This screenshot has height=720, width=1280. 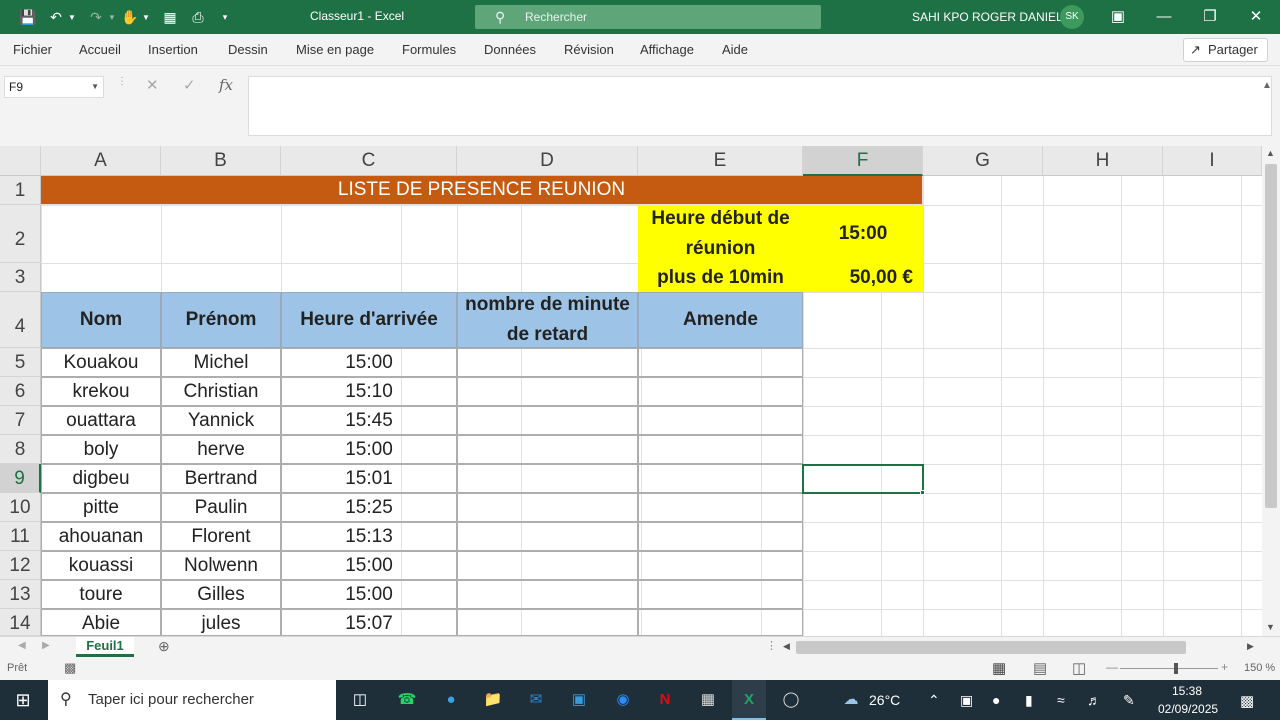 What do you see at coordinates (1267, 85) in the screenshot?
I see `collapse-formula-icon: ▲` at bounding box center [1267, 85].